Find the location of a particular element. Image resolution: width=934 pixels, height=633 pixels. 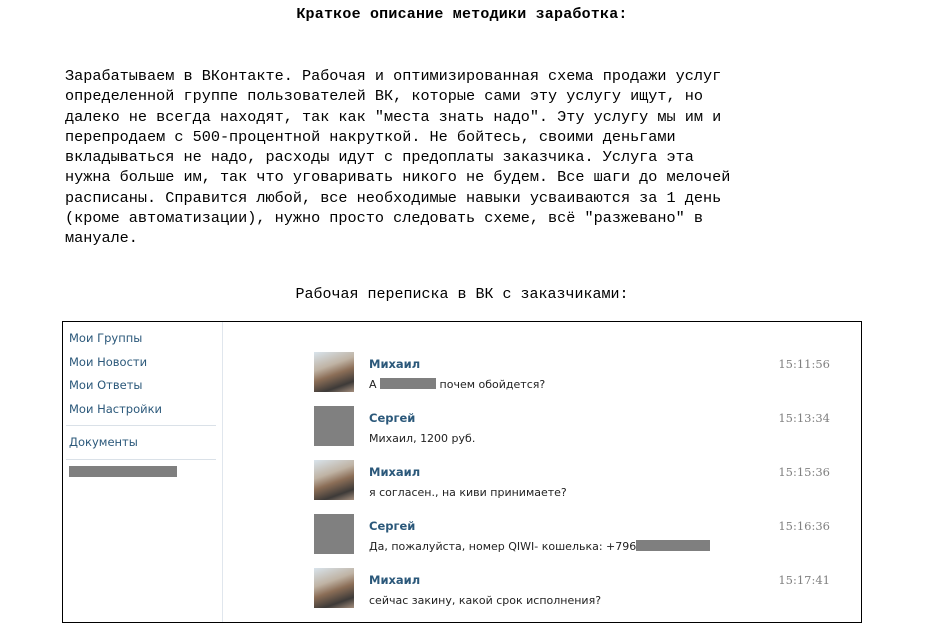

sidebar-item-documents: Документы is located at coordinates (145, 444).